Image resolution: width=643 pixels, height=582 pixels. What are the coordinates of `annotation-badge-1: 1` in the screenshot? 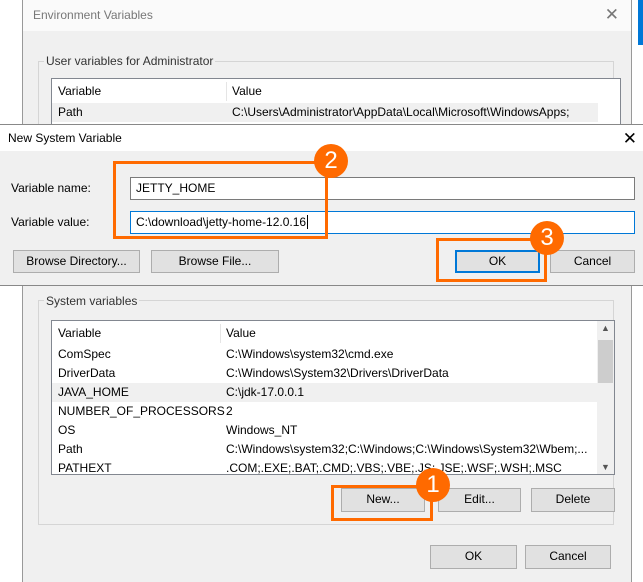 It's located at (433, 485).